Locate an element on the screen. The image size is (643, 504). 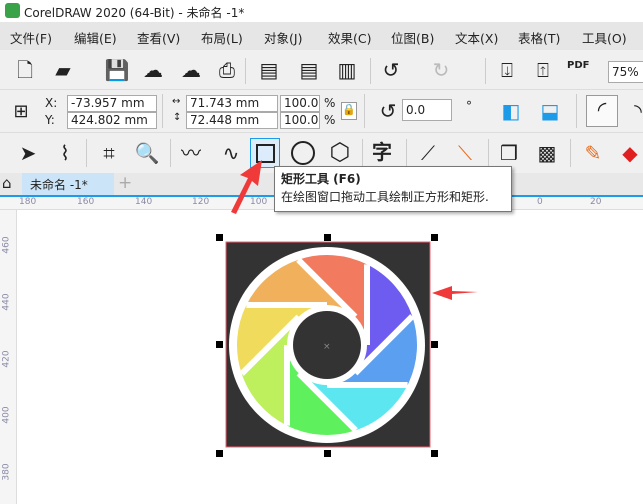
tooltip-description: 在绘图窗口拖动工具绘制正方形和矩形. is located at coordinates (385, 197).